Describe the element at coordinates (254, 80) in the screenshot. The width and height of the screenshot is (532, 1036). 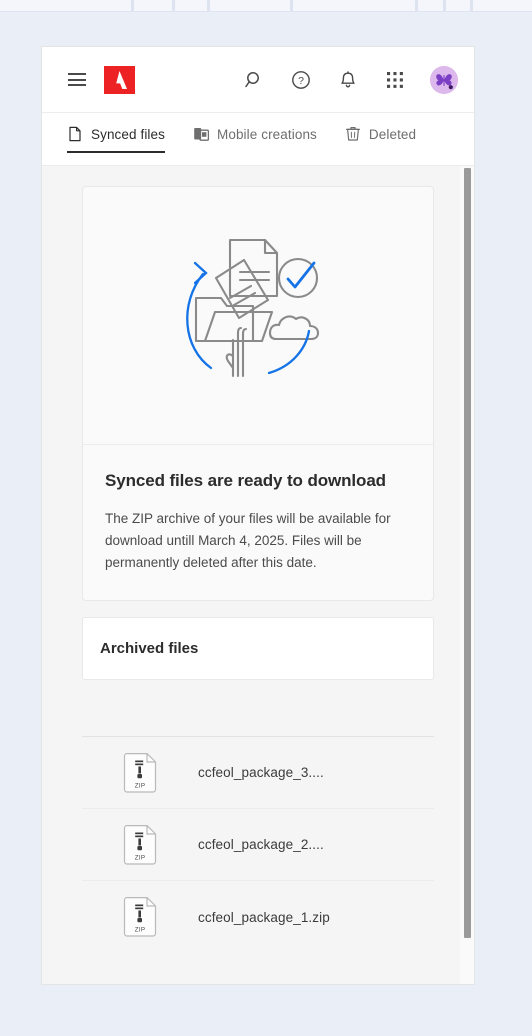
I see `search-icon` at that location.